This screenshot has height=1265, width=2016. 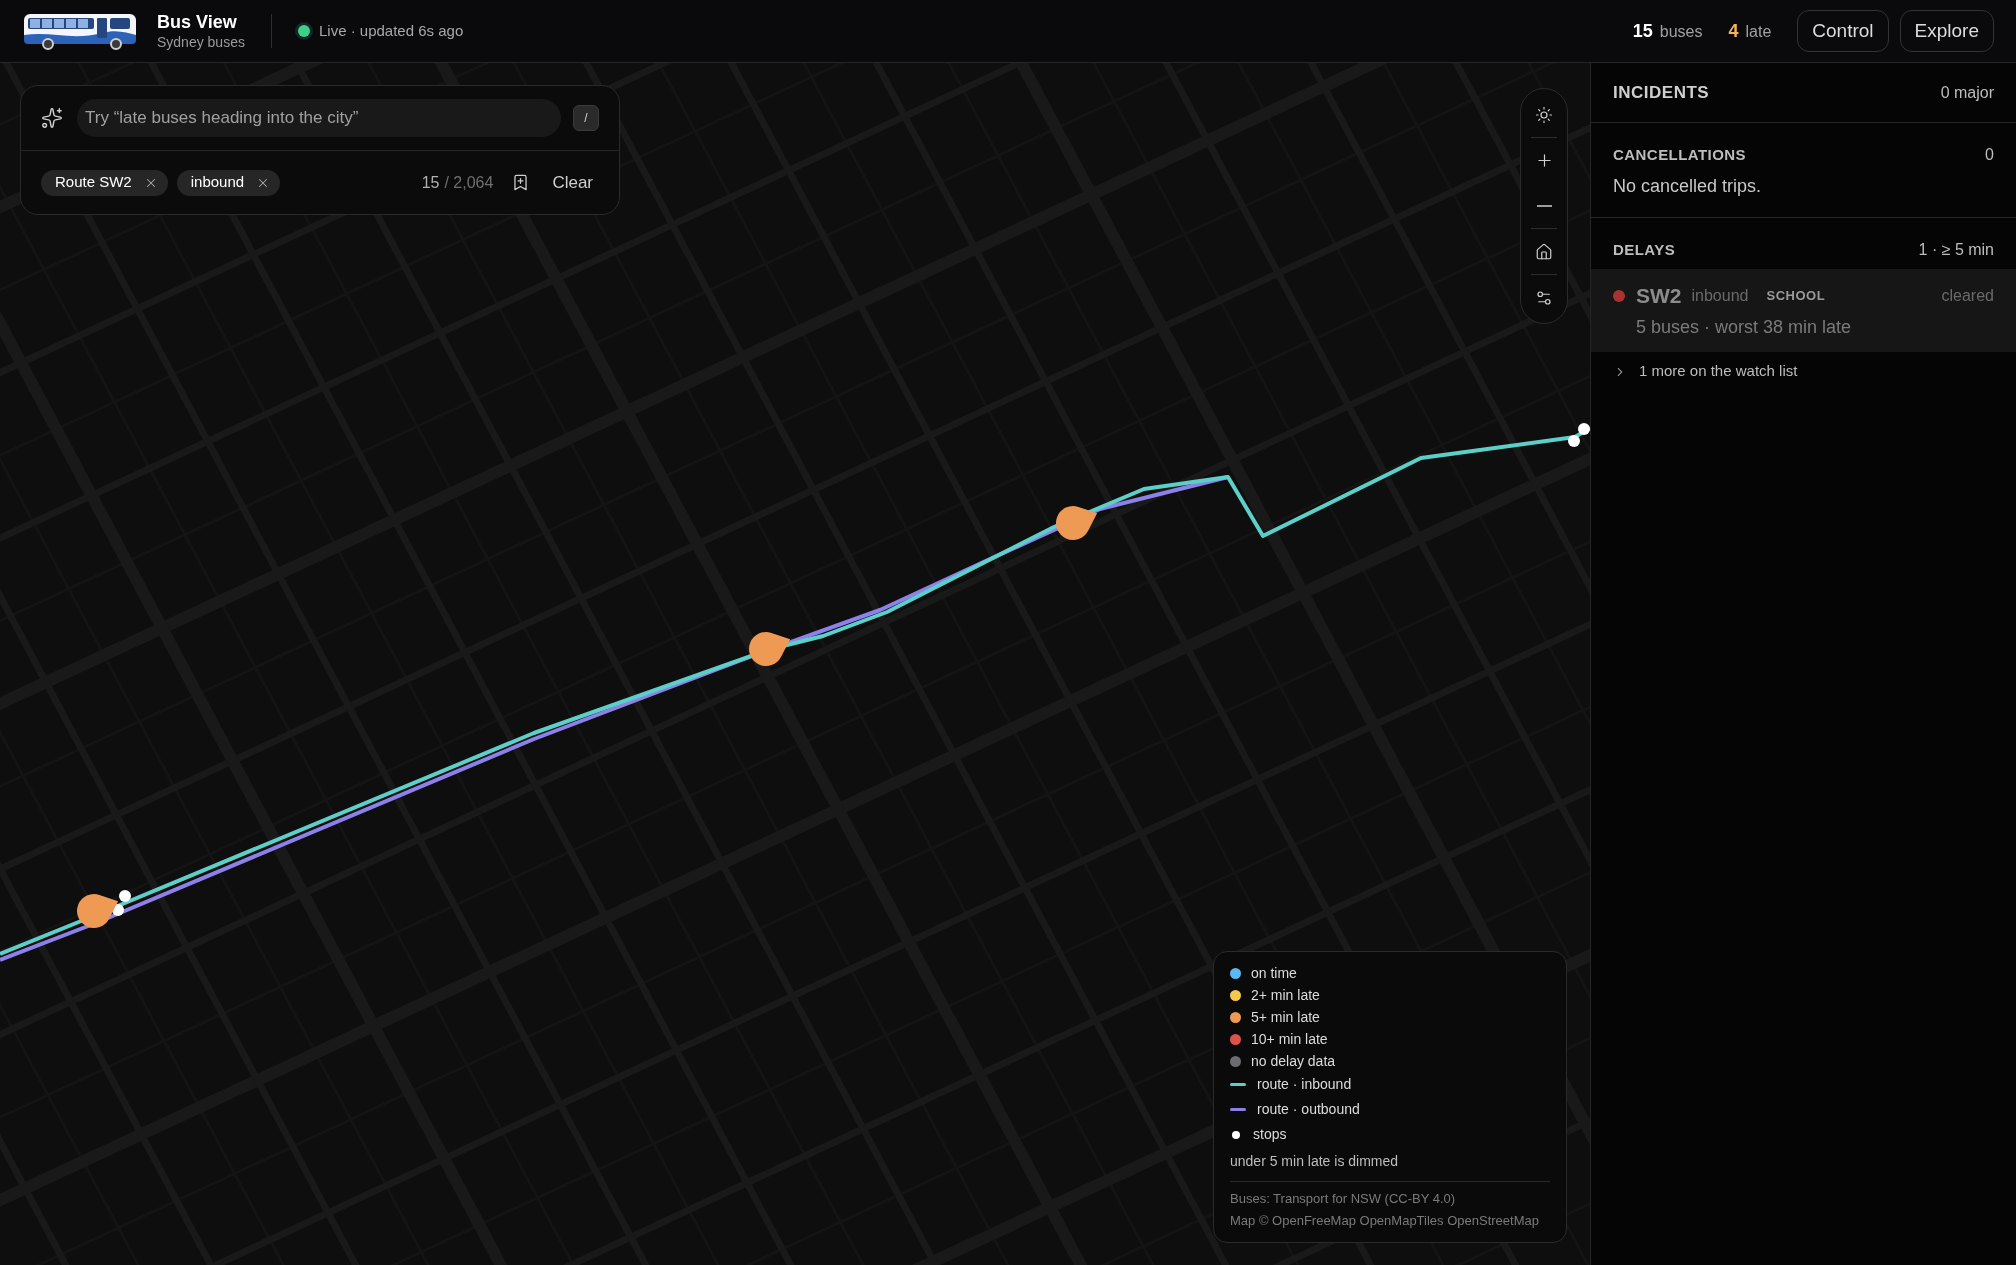 I want to click on panel-title: INCIDENTS, so click(x=1661, y=92).